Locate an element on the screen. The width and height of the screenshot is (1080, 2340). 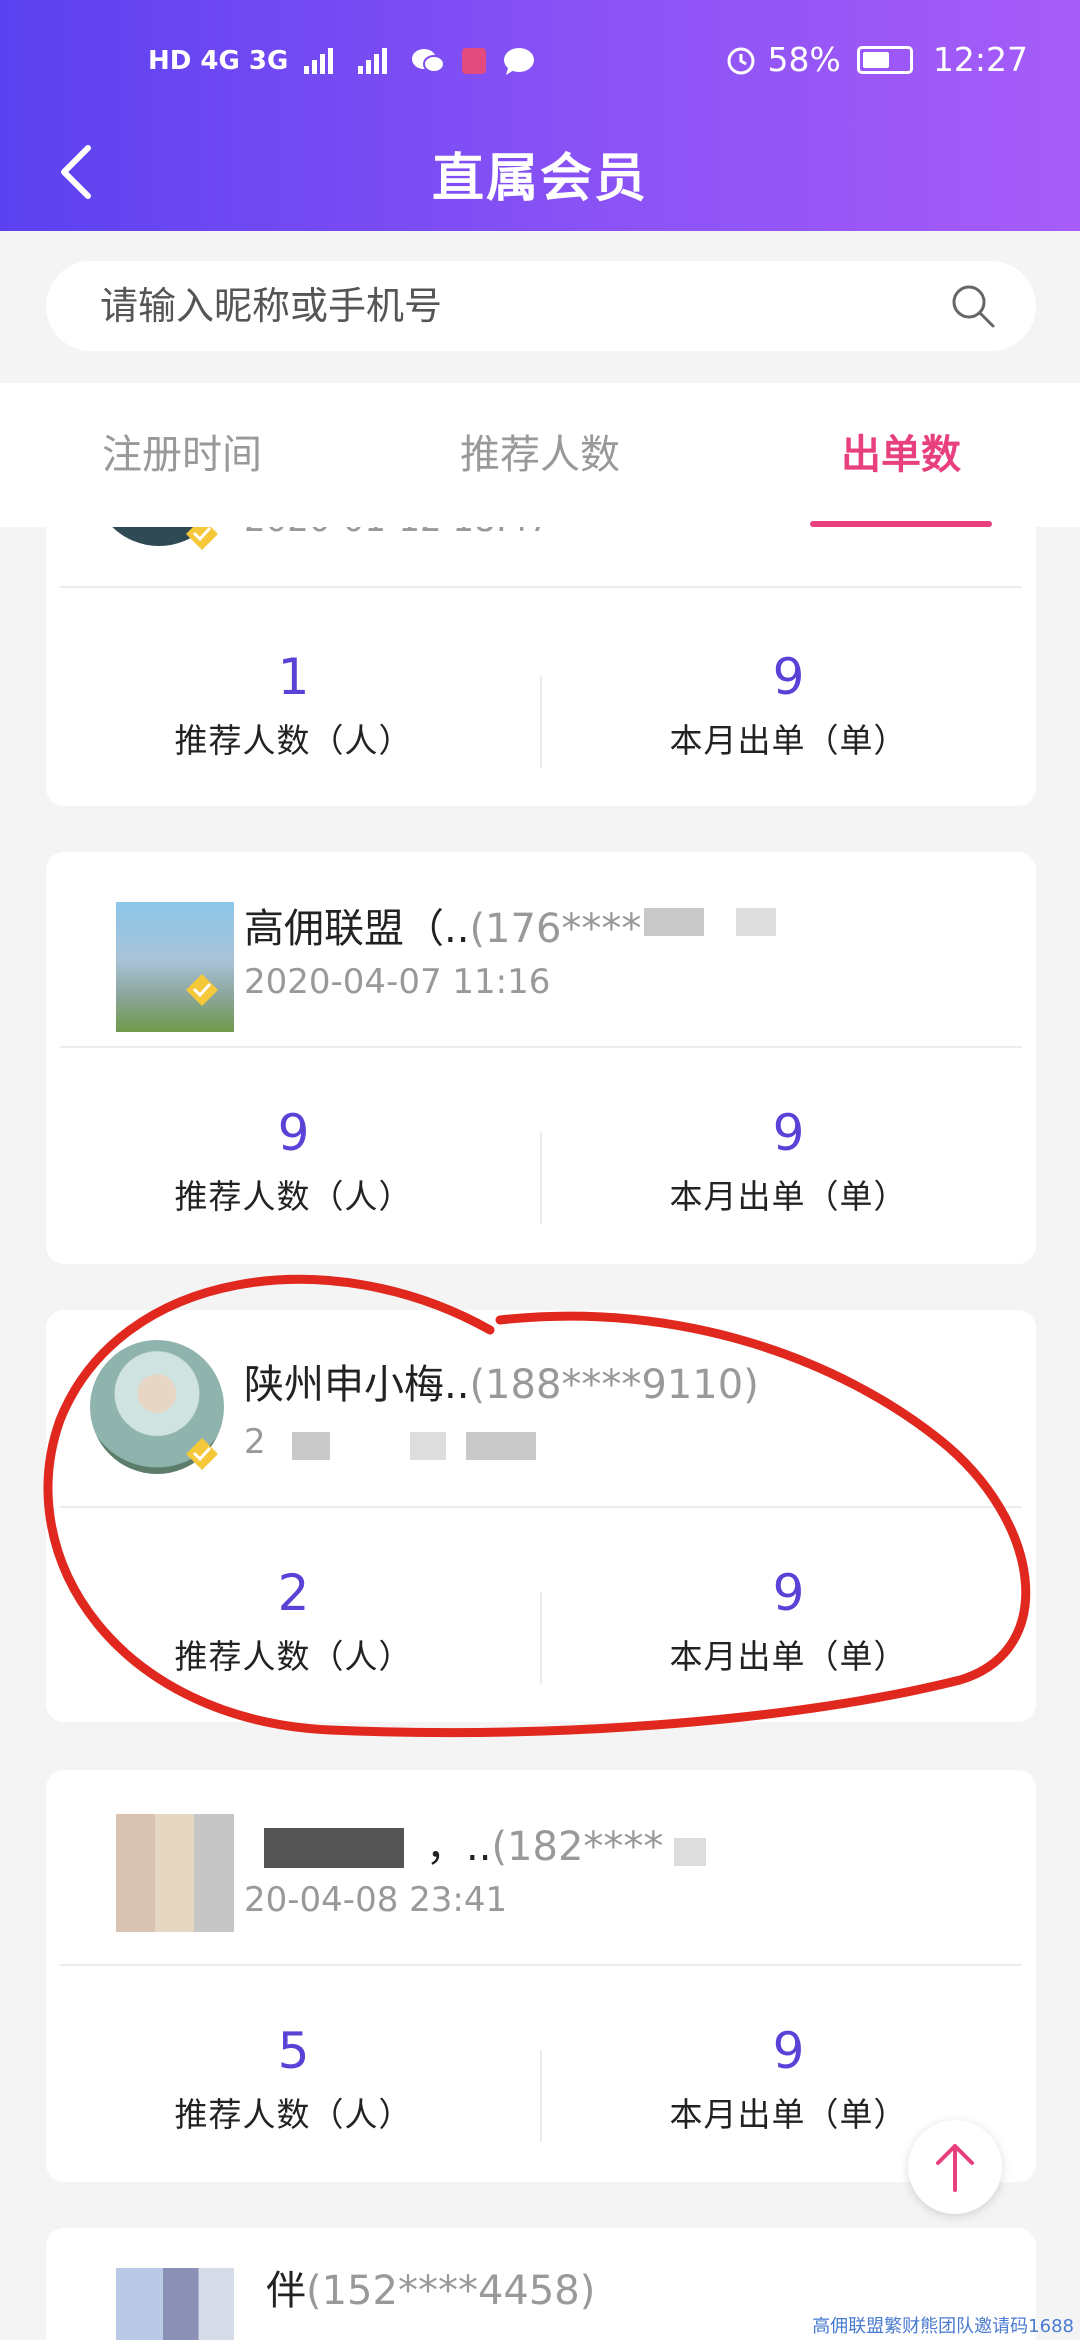
search-input is located at coordinates (520, 306).